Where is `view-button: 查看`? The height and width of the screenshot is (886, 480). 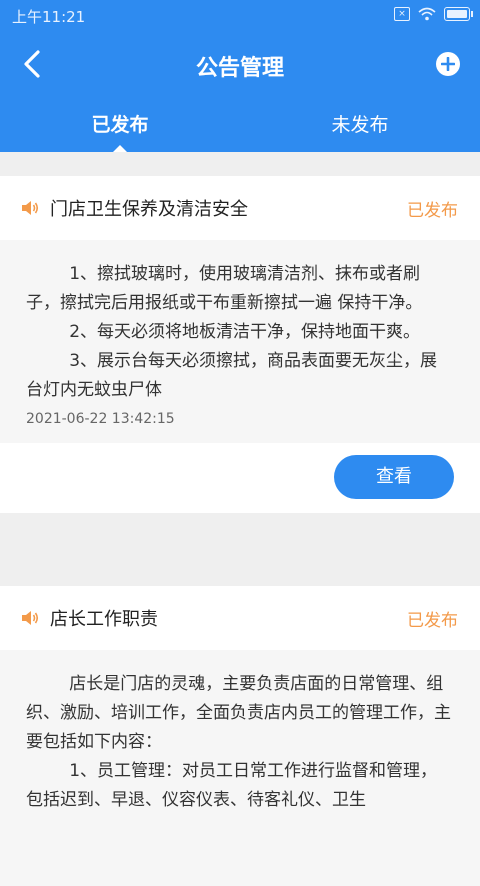 view-button: 查看 is located at coordinates (394, 477).